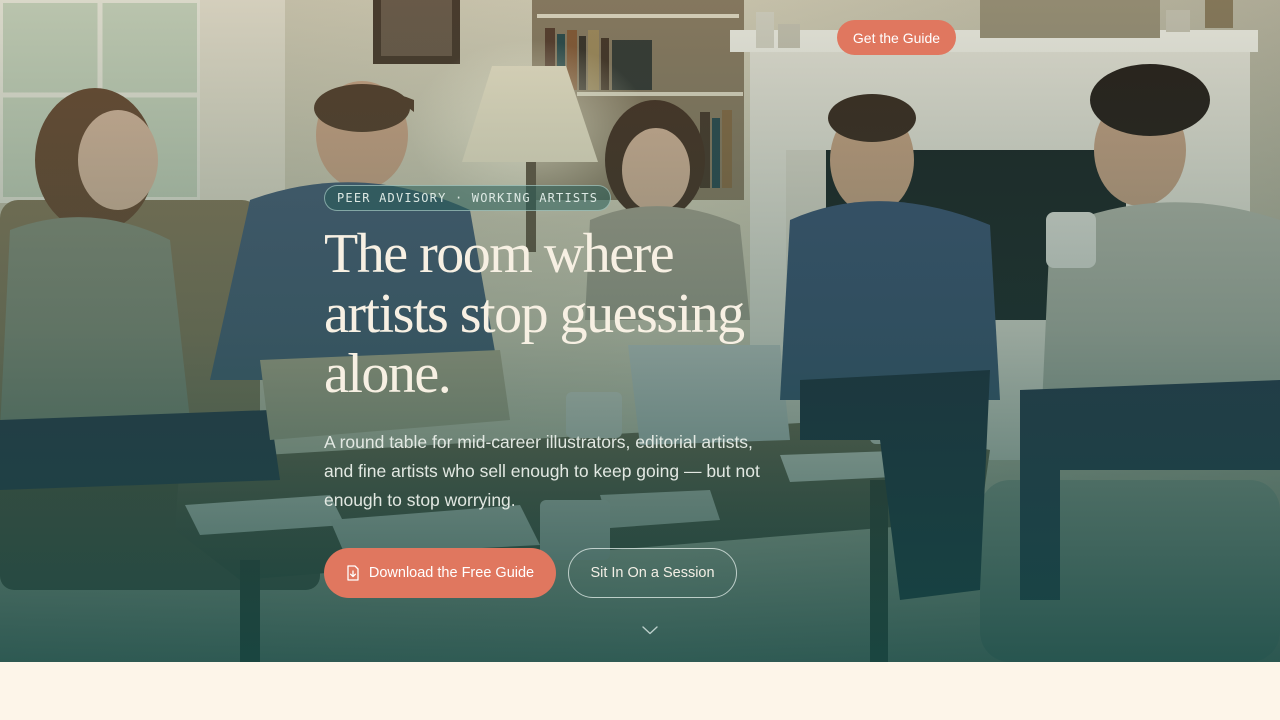 The height and width of the screenshot is (720, 1280). What do you see at coordinates (534, 314) in the screenshot?
I see `headline-line: artists stop guessing` at bounding box center [534, 314].